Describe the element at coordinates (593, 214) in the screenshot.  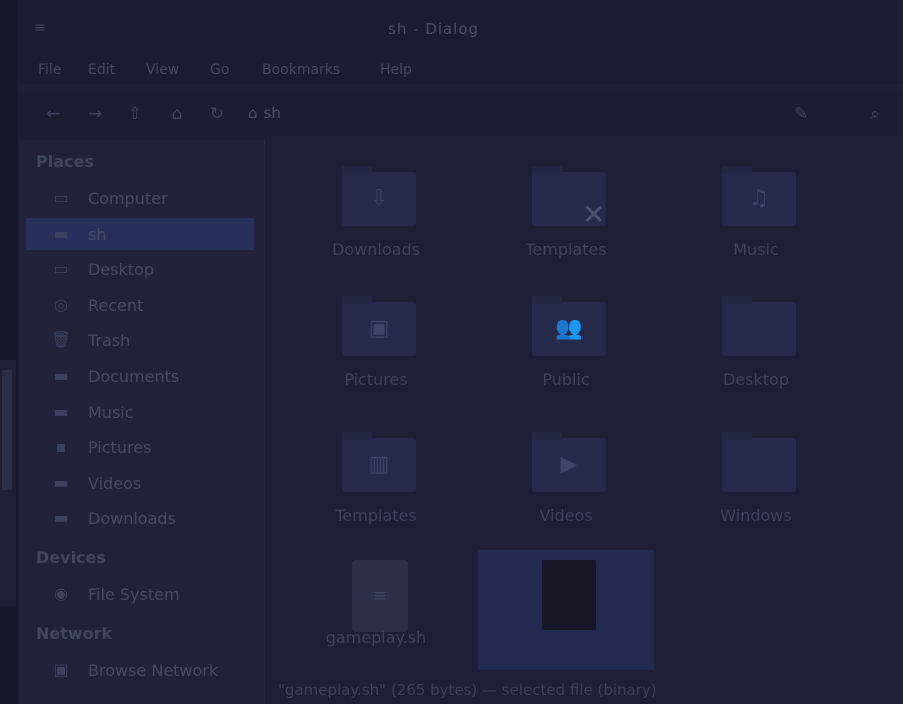
I see `close-icon: ✕` at that location.